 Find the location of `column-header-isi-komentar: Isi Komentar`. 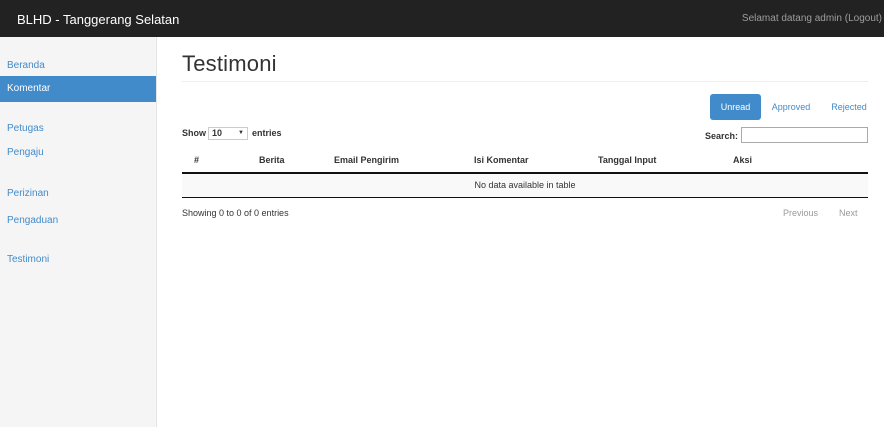

column-header-isi-komentar: Isi Komentar is located at coordinates (501, 160).